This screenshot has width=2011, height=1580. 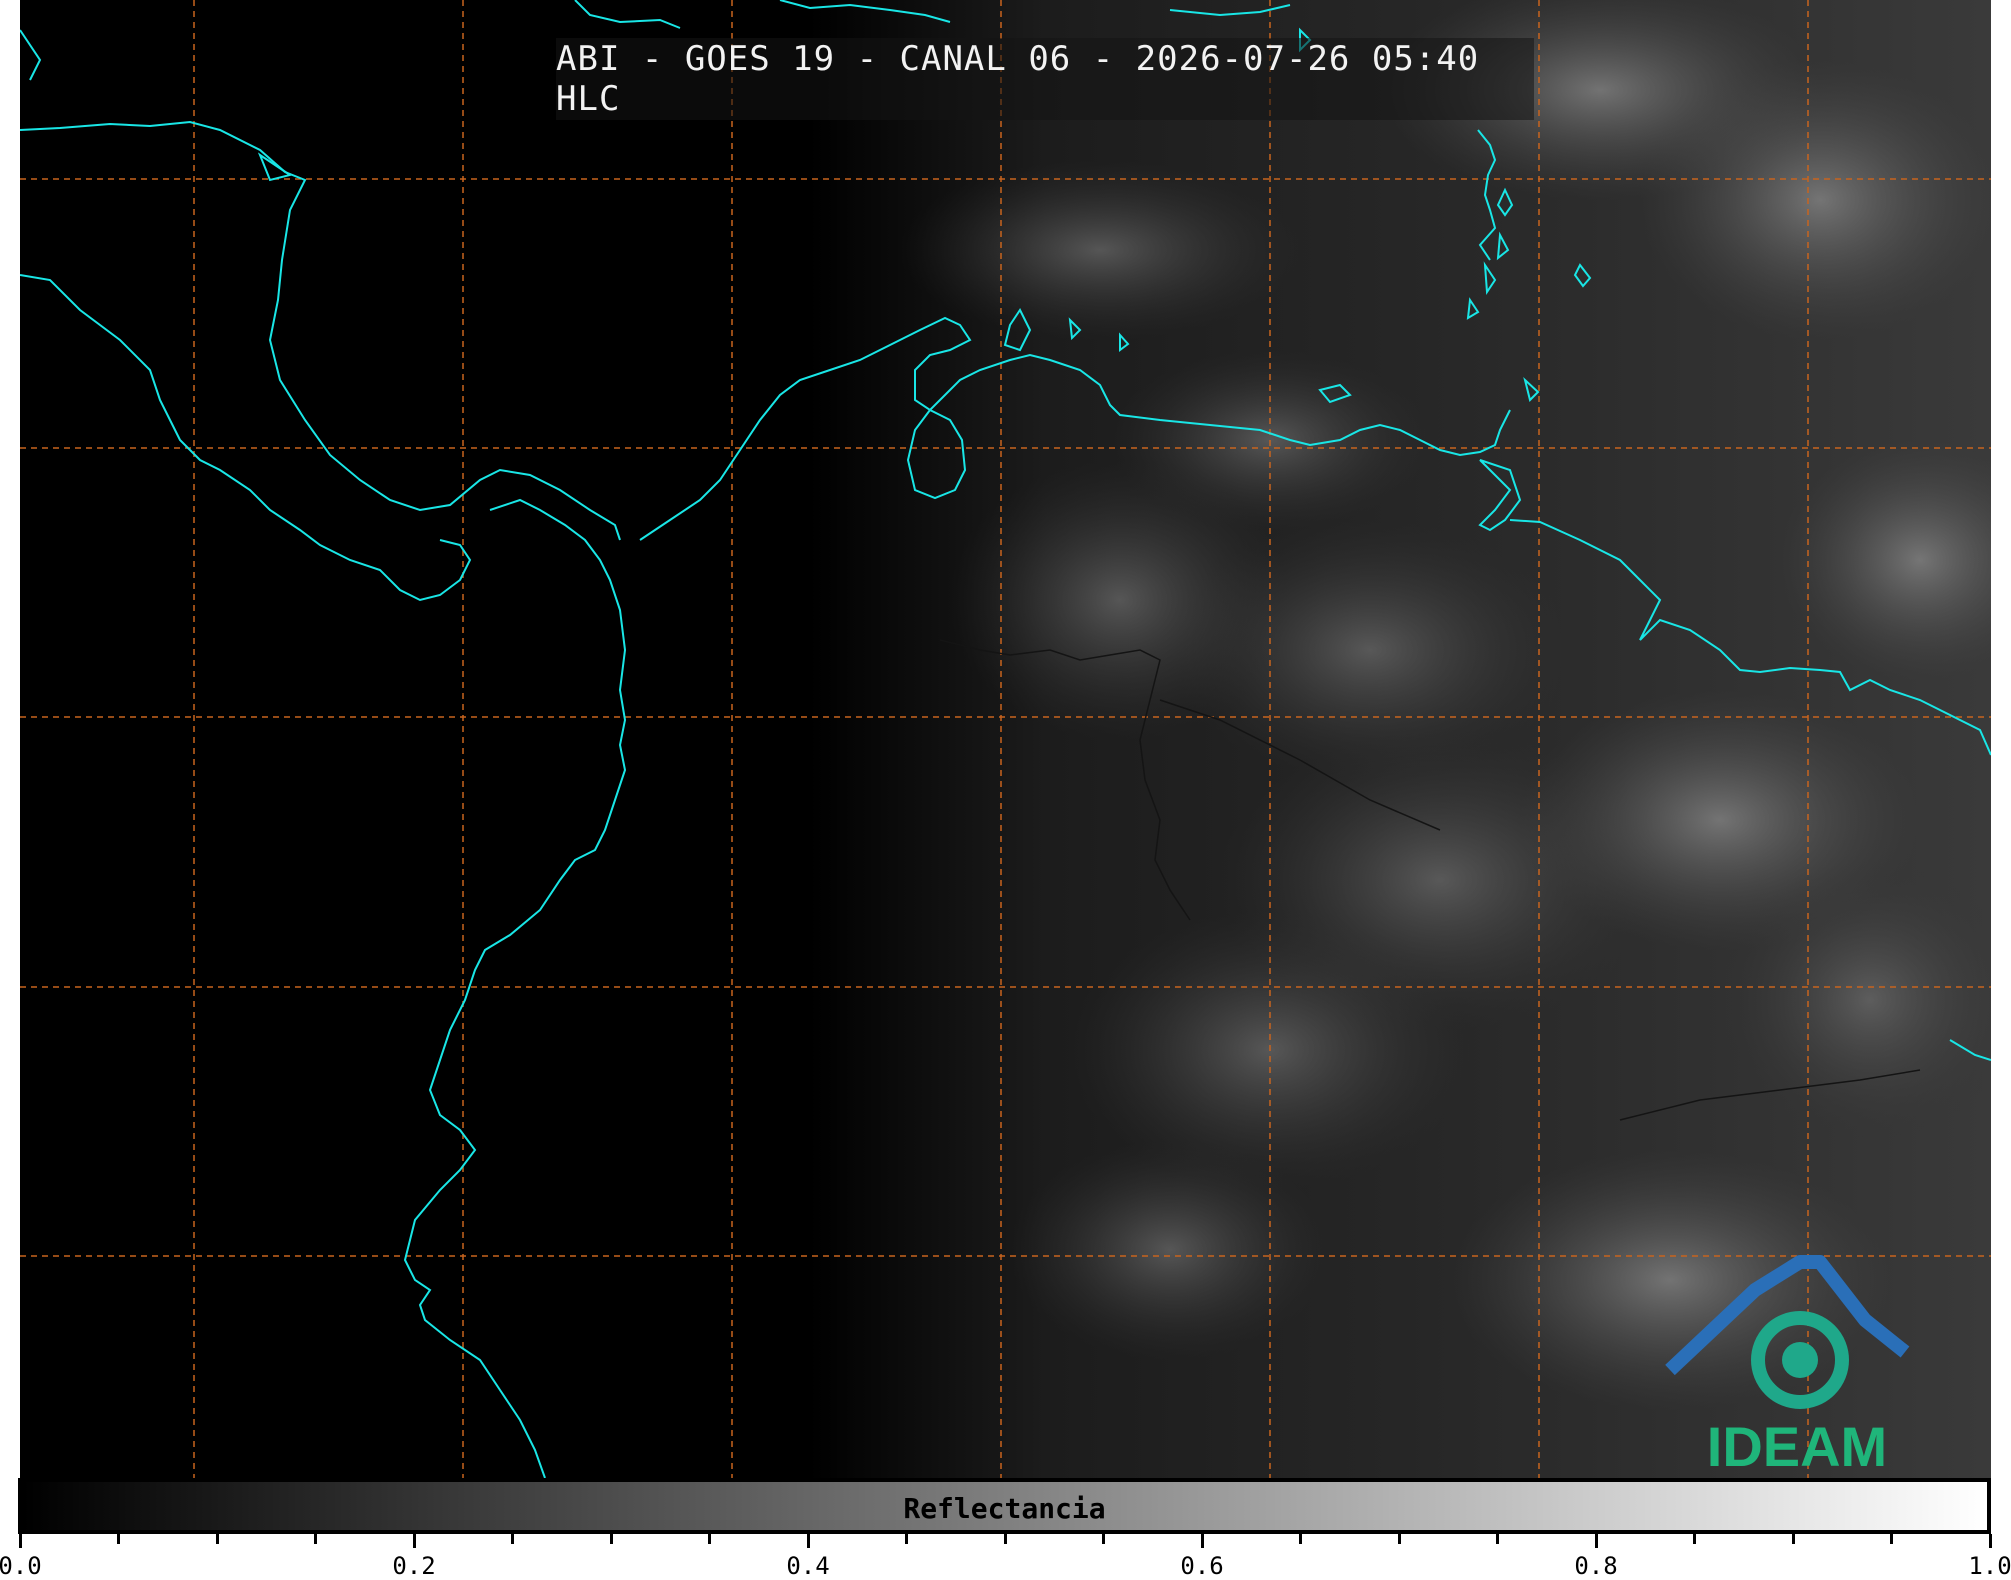 I want to click on colorbar-tick-label: 0.8, so click(x=1596, y=1566).